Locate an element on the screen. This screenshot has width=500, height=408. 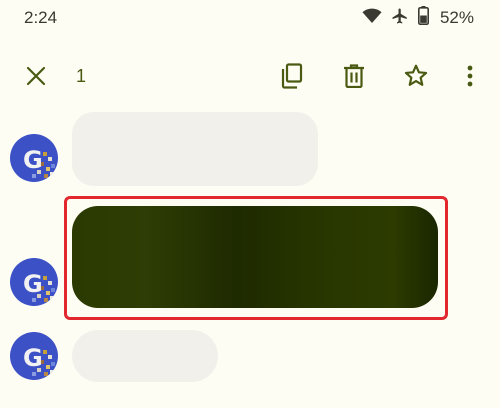
star-button is located at coordinates (416, 78).